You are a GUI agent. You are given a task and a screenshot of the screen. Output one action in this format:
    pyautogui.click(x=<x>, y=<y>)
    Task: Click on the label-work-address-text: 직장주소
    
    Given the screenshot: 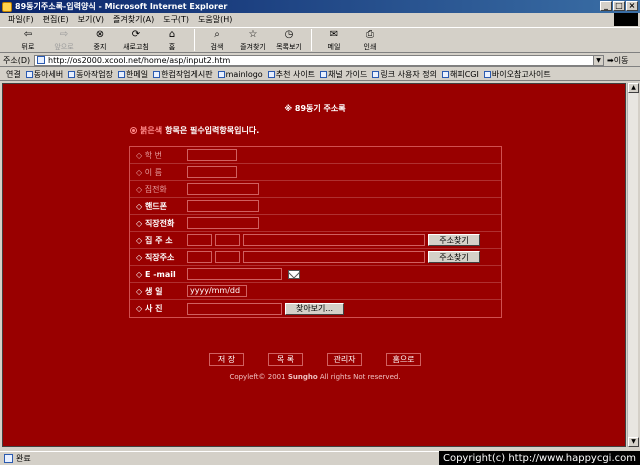 What is the action you would take?
    pyautogui.click(x=159, y=257)
    